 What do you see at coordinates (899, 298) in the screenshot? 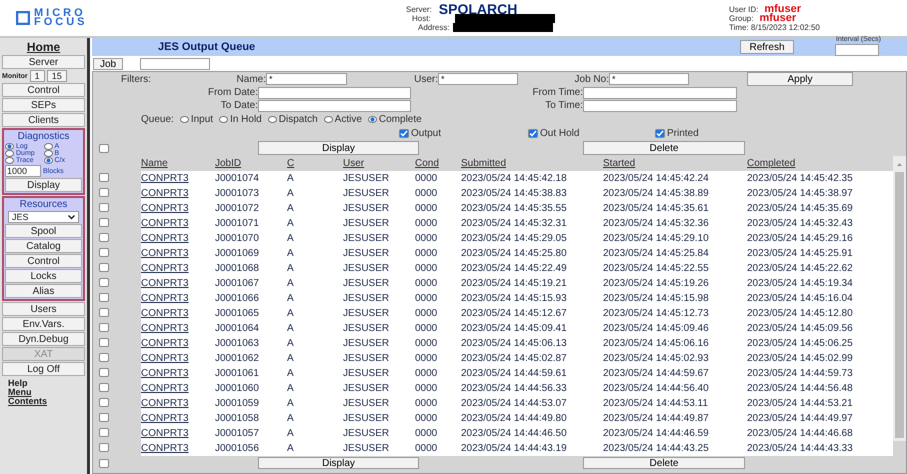
I see `scrollbar` at bounding box center [899, 298].